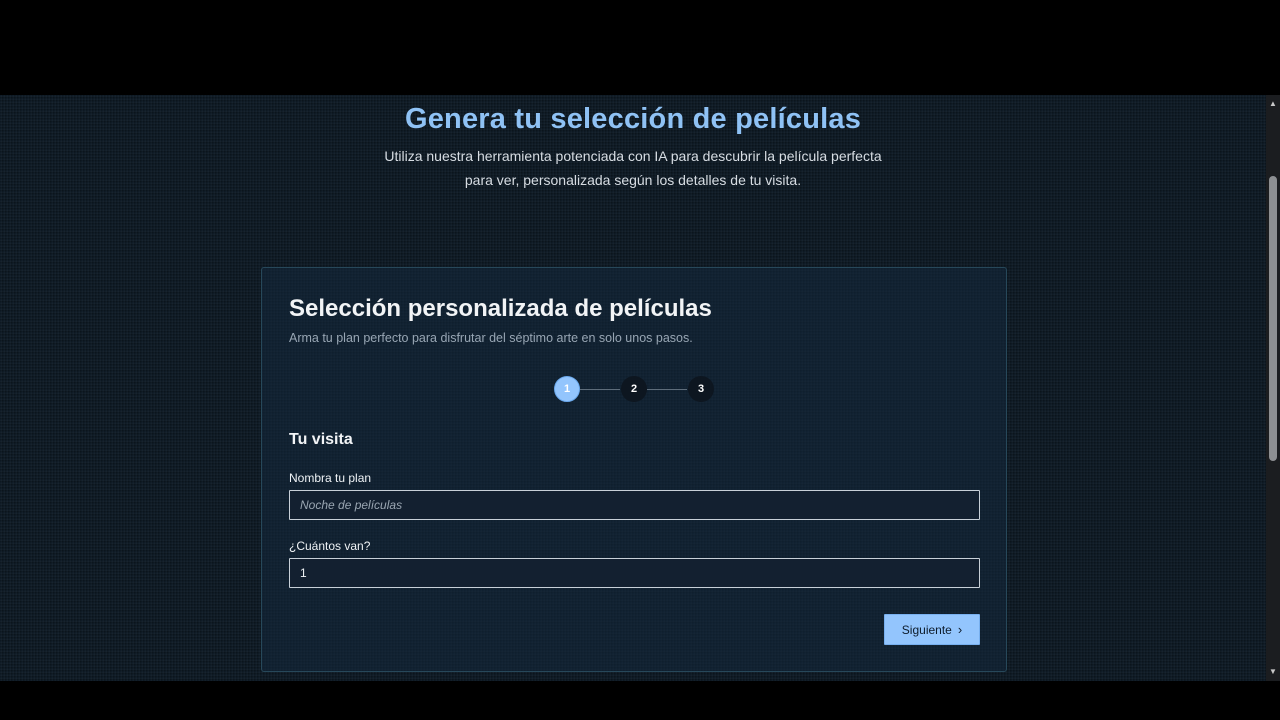 The width and height of the screenshot is (1280, 720). Describe the element at coordinates (321, 439) in the screenshot. I see `section-title: Tu visita` at that location.